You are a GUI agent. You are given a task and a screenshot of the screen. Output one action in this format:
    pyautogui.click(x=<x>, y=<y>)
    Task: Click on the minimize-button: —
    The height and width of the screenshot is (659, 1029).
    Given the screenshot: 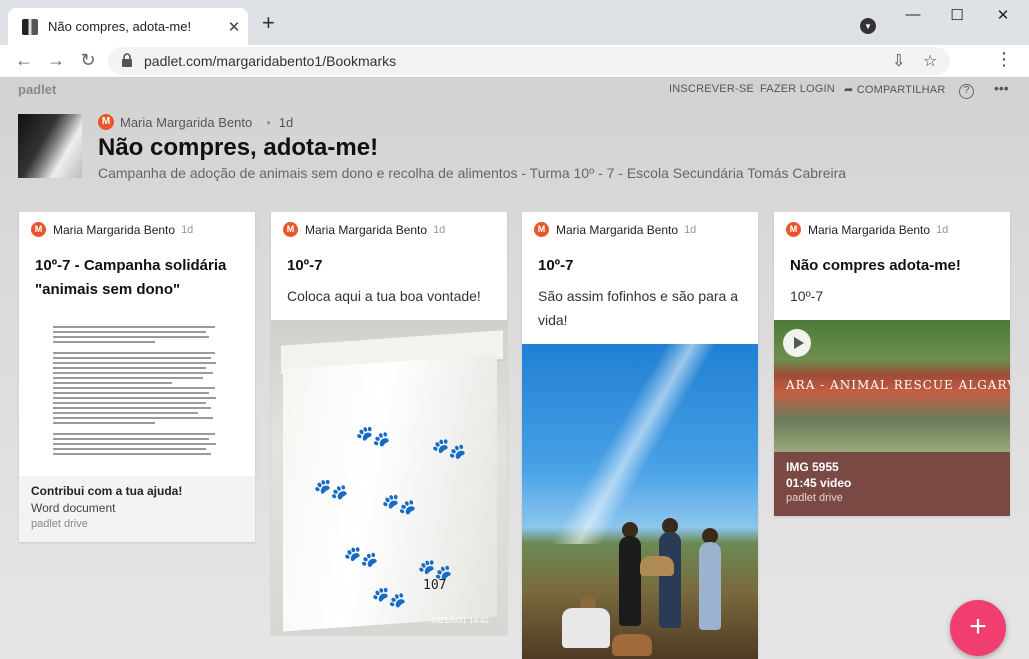 What is the action you would take?
    pyautogui.click(x=913, y=14)
    